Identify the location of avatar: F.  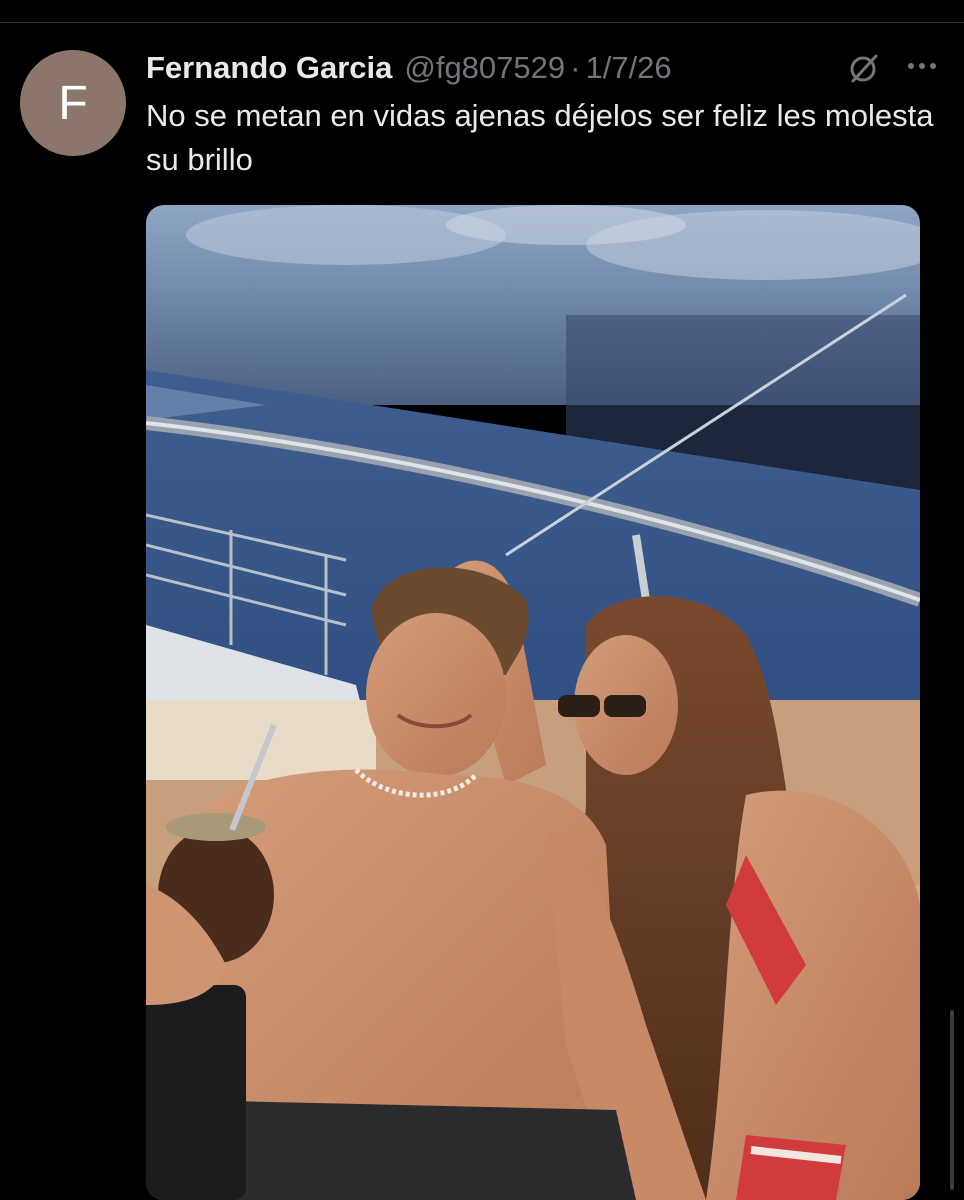
(73, 103).